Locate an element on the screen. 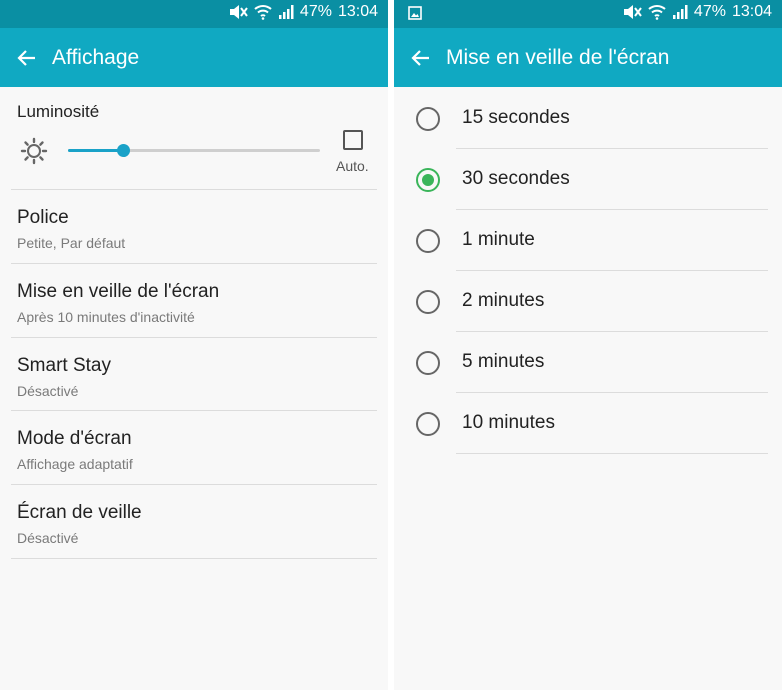 The width and height of the screenshot is (782, 690). setting-subtitle: Petite, Par défaut is located at coordinates (71, 243).